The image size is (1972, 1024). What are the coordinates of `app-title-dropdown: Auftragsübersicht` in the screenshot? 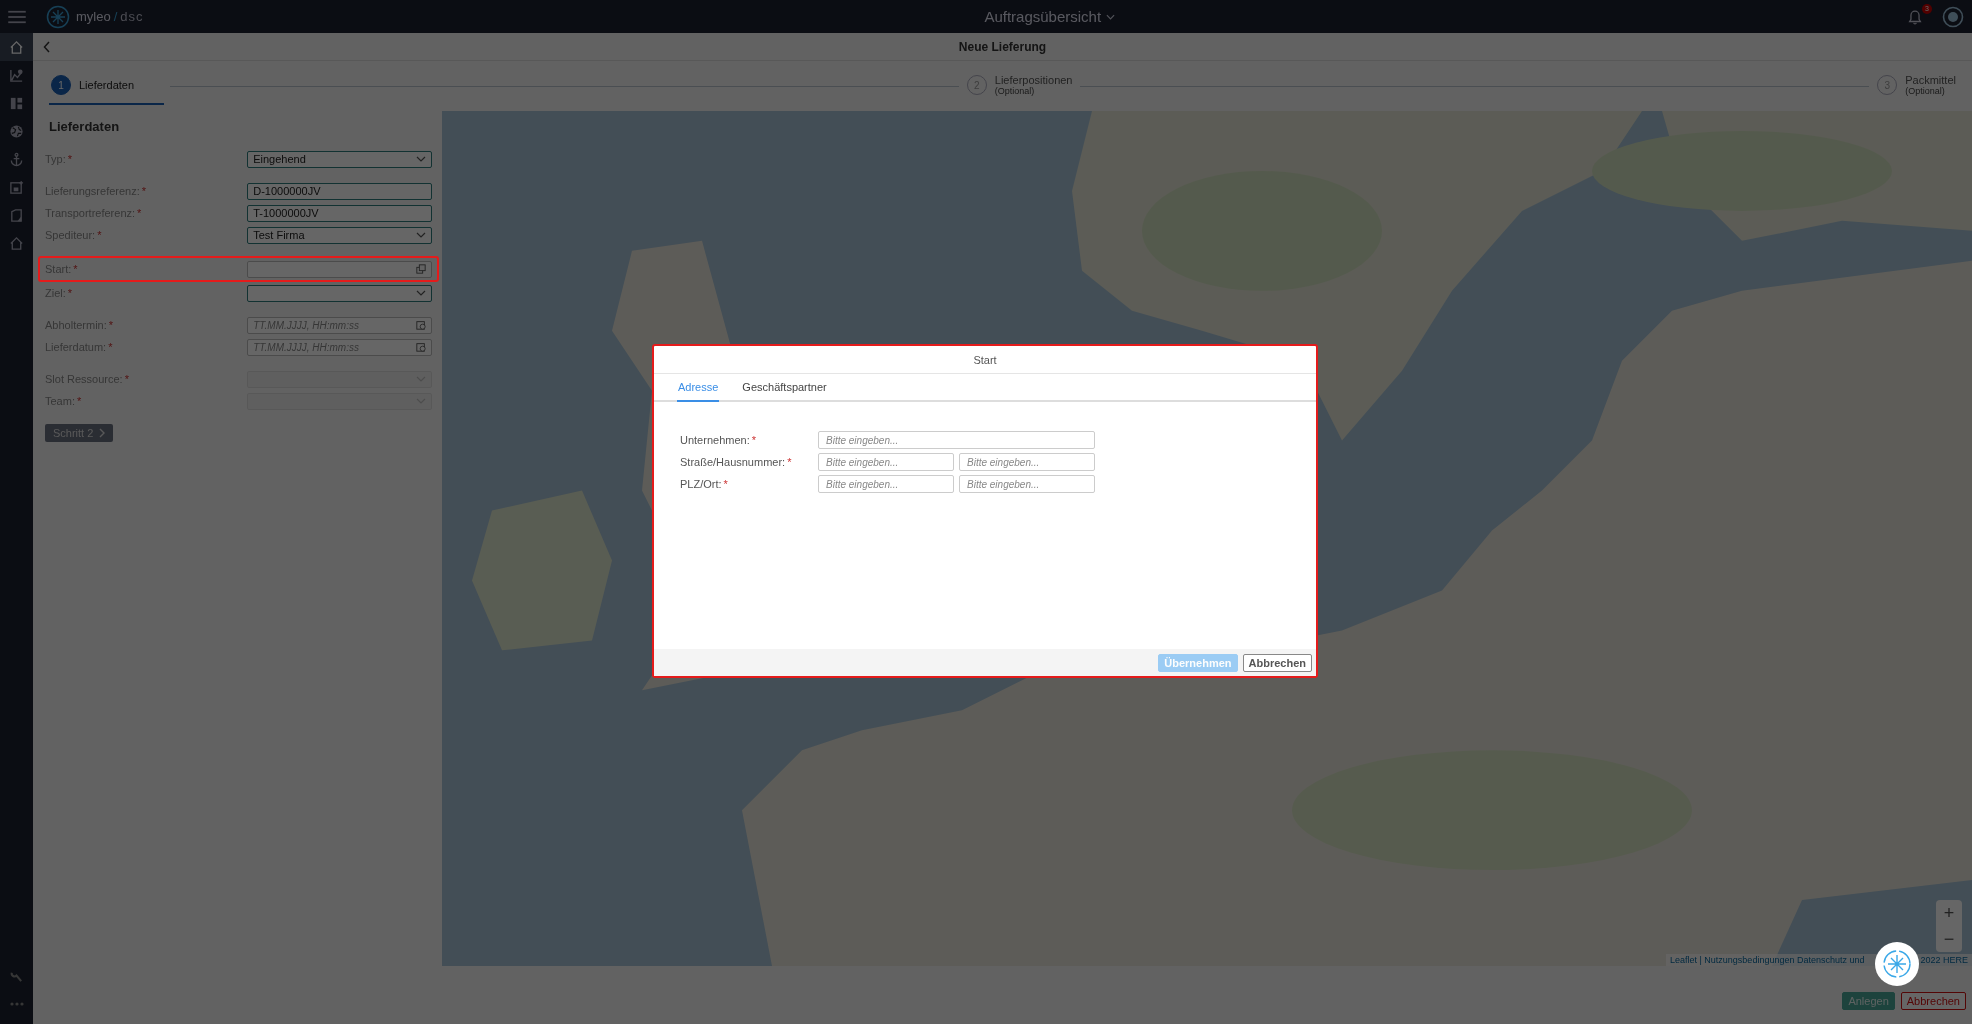 It's located at (1050, 16).